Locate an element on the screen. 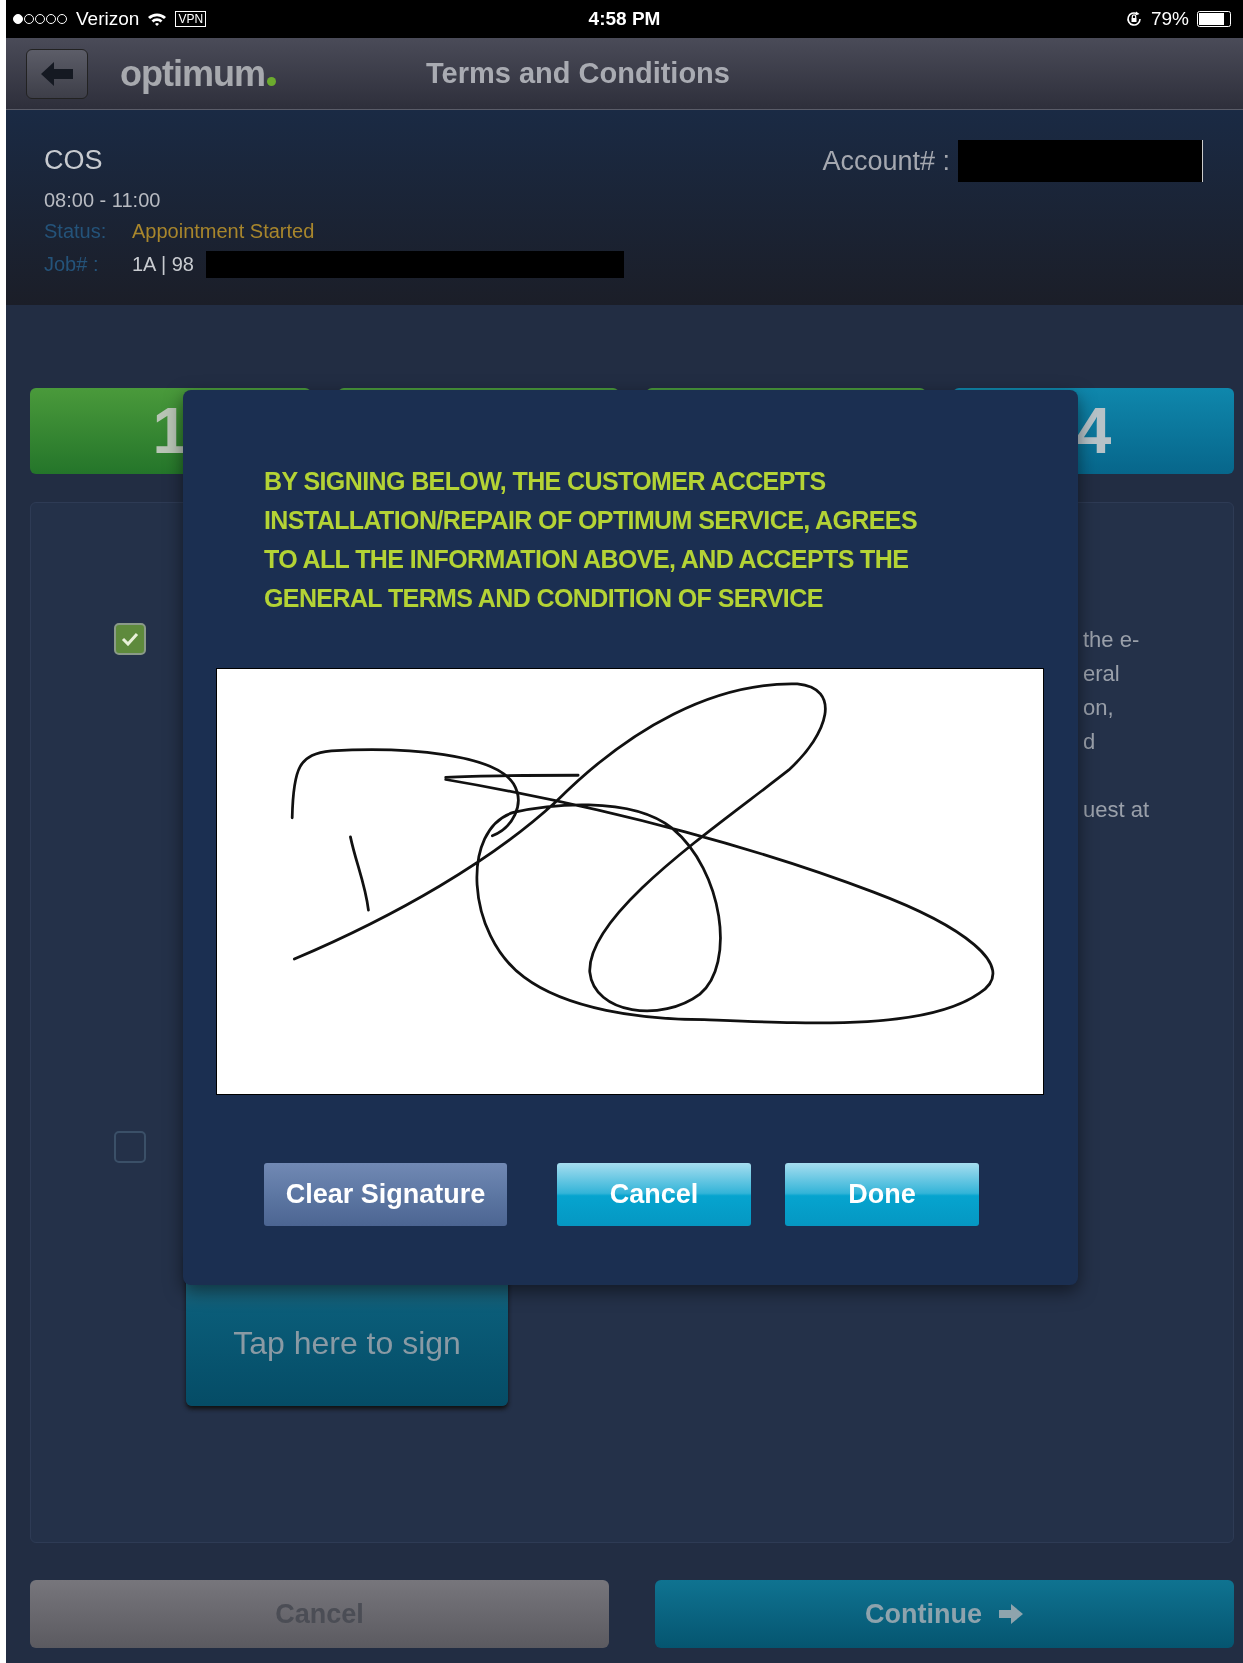  dialog-button: Clear Signature is located at coordinates (385, 1194).